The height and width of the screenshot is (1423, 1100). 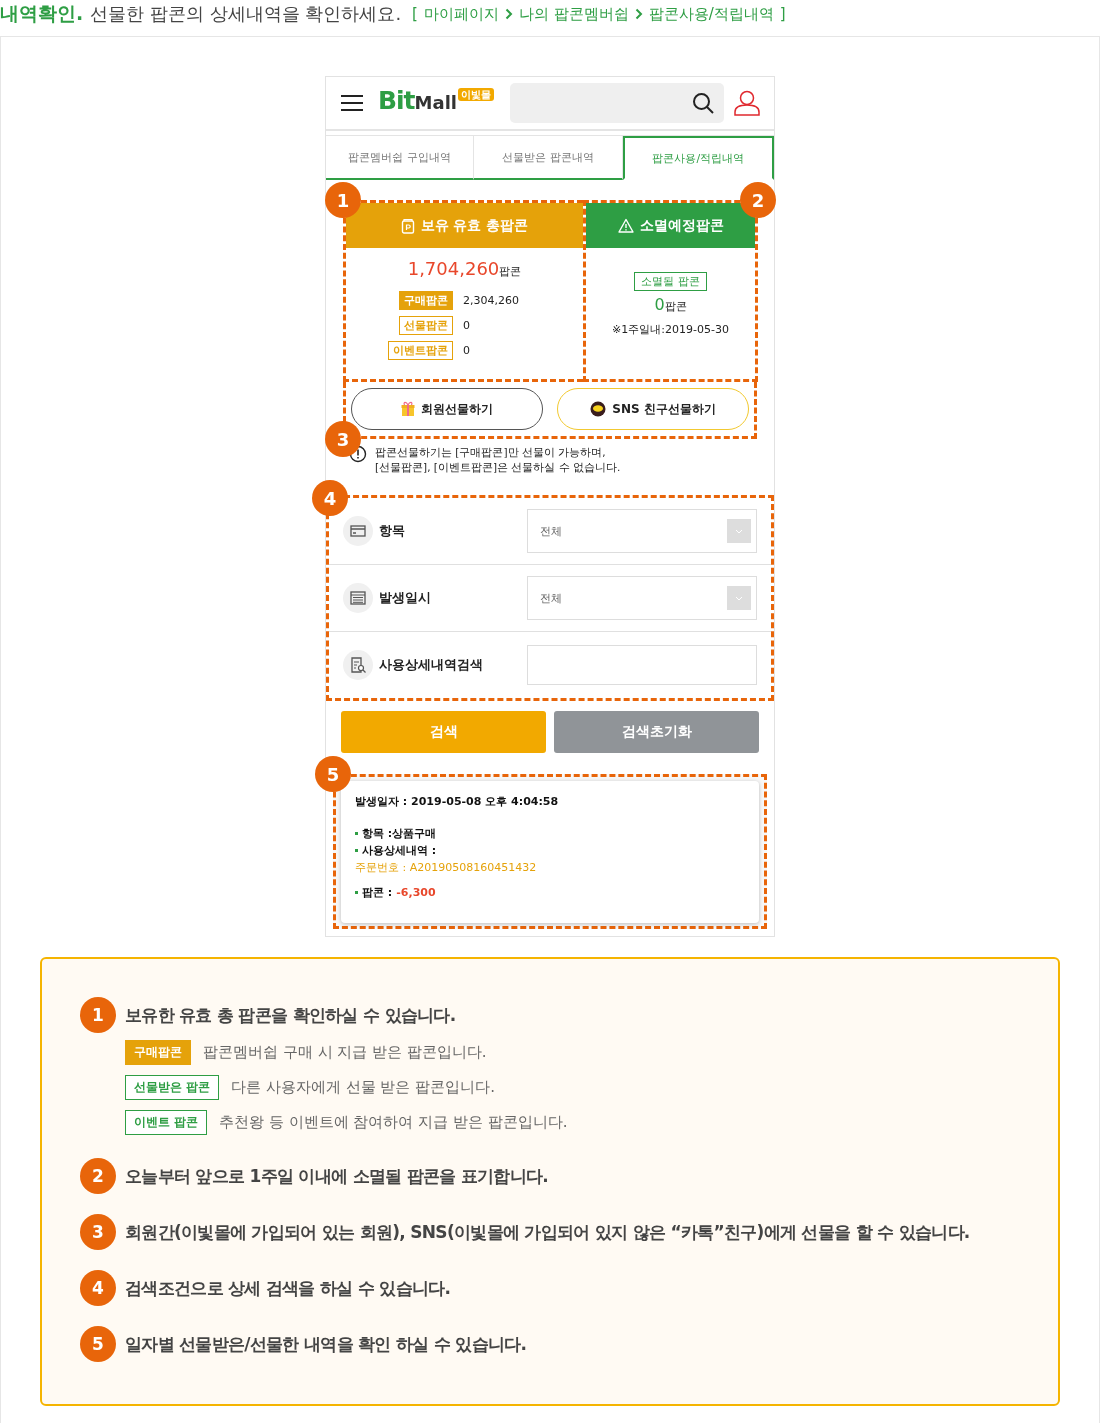 What do you see at coordinates (426, 325) in the screenshot?
I see `popcon-tag: 선물팝콘` at bounding box center [426, 325].